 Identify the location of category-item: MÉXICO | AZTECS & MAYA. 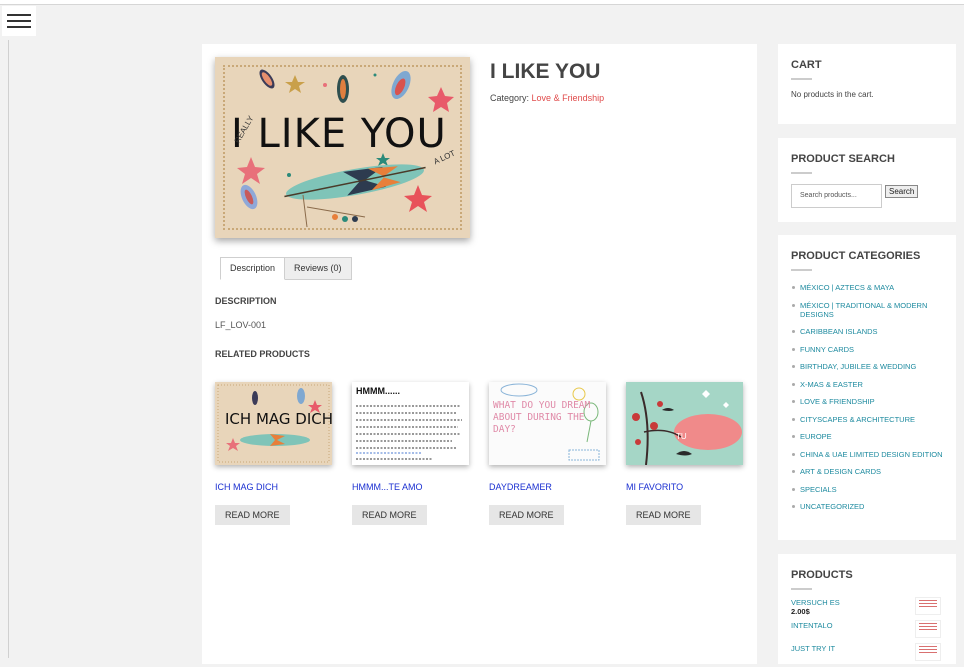
(870, 287).